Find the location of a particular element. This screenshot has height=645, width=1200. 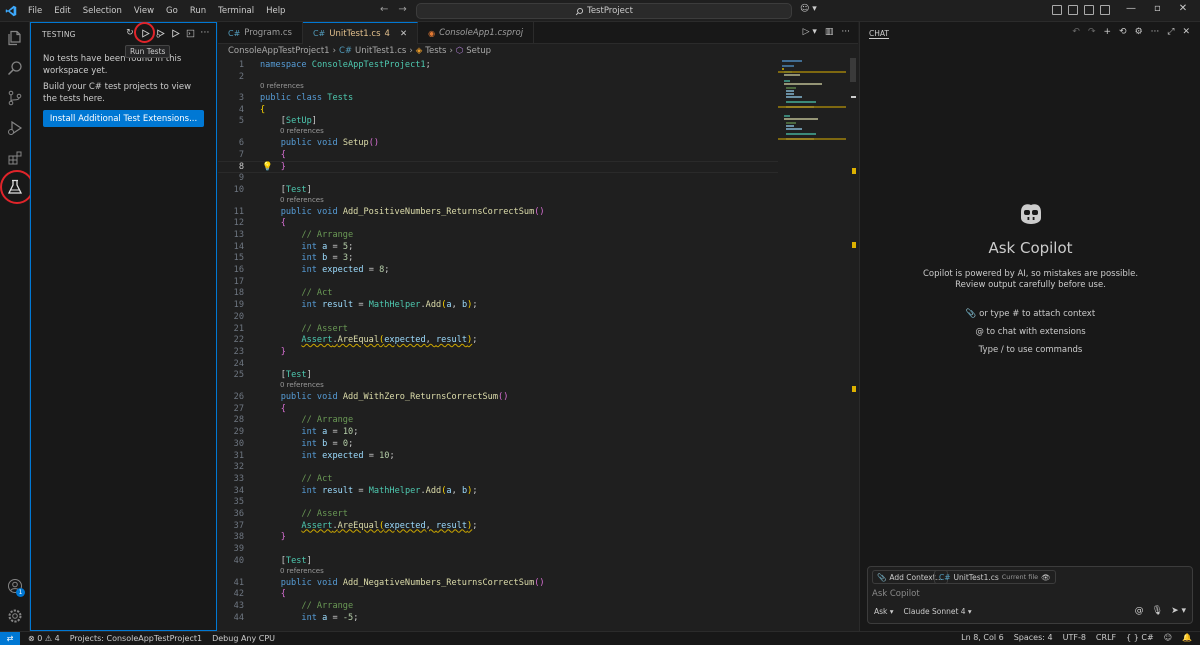

current-file-name: UnitTest1.cs is located at coordinates (976, 577).